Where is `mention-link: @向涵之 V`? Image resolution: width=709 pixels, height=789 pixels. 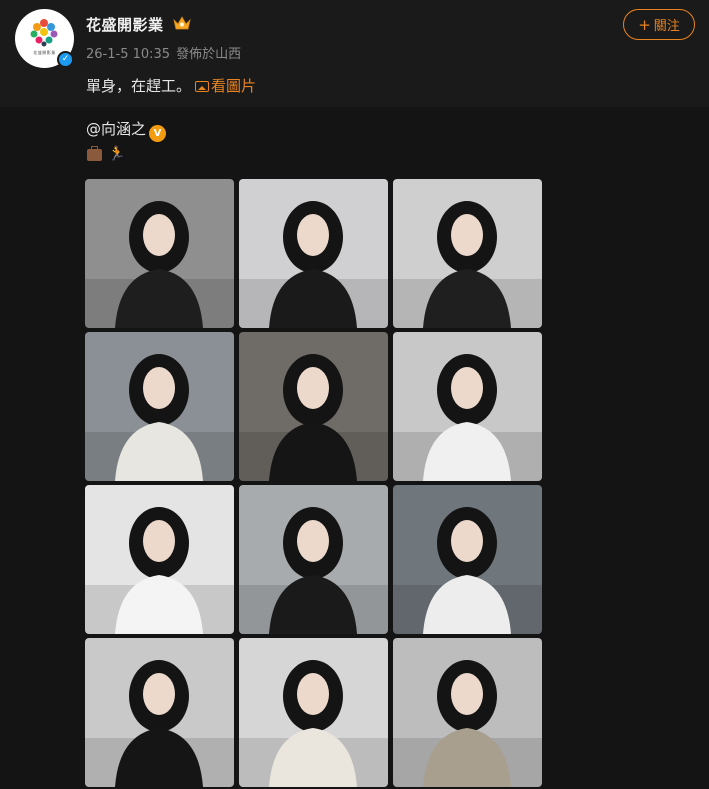 mention-link: @向涵之 V is located at coordinates (126, 130).